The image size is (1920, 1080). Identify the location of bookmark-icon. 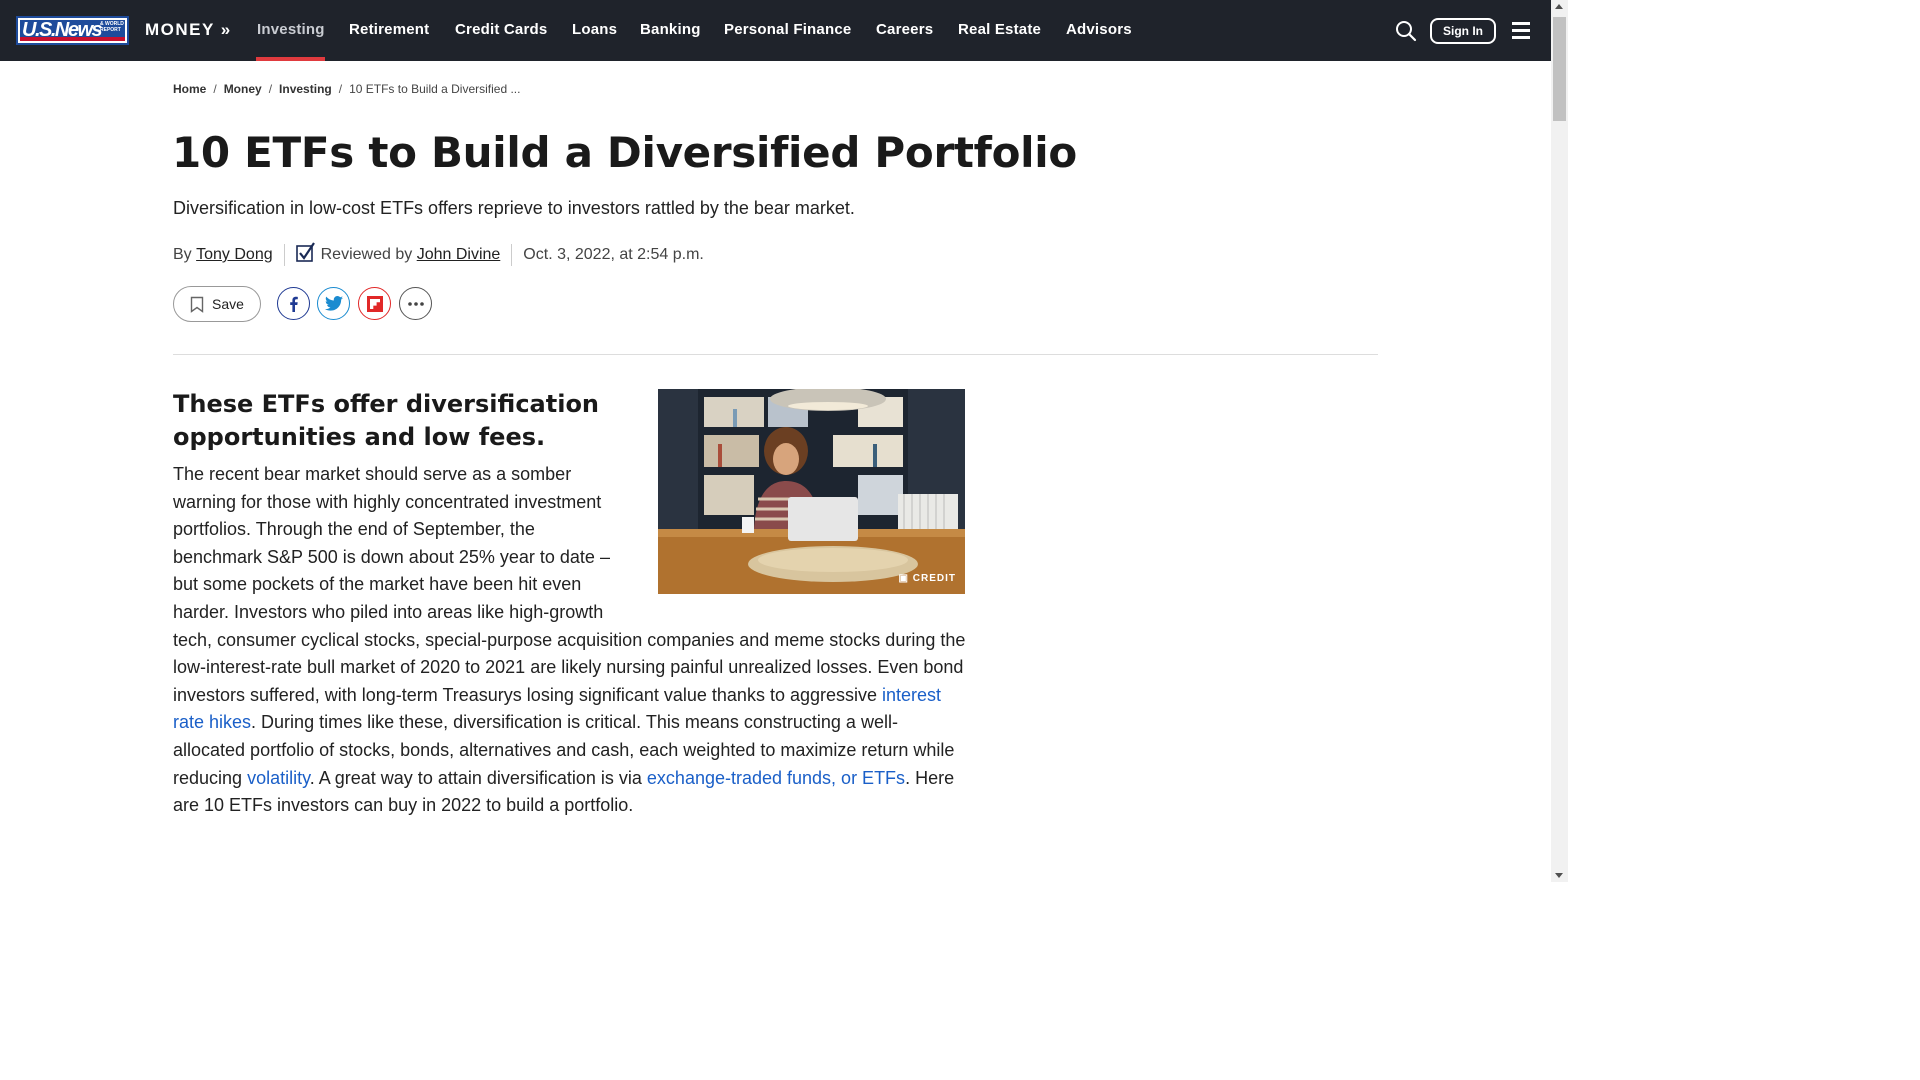
(197, 304).